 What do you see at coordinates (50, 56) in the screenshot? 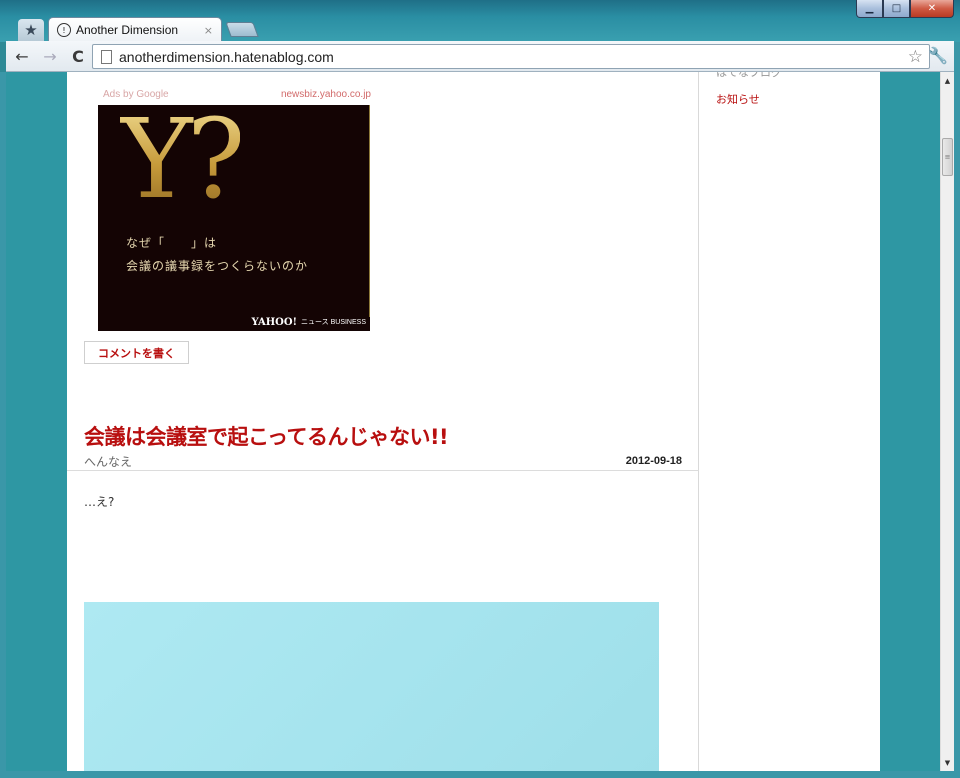
I see `forward-button: →` at bounding box center [50, 56].